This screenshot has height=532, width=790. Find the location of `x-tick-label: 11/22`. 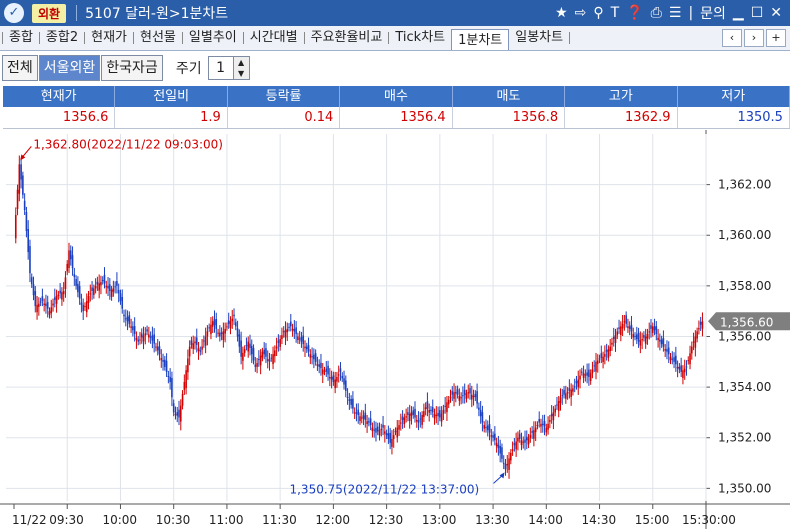

x-tick-label: 11/22 is located at coordinates (29, 520).